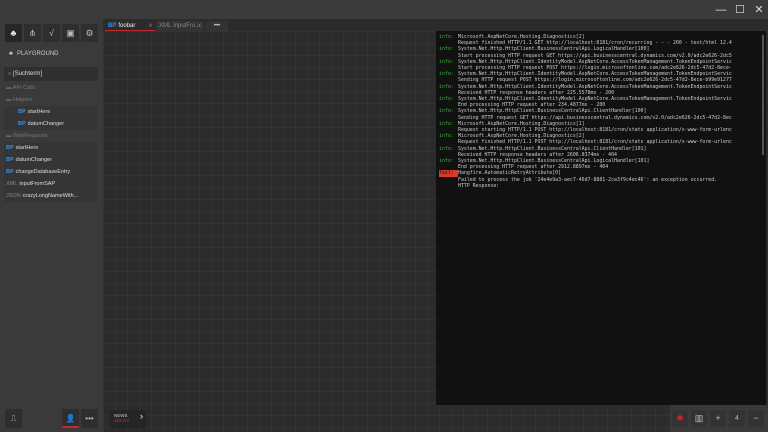 This screenshot has height=432, width=768. What do you see at coordinates (217, 26) in the screenshot?
I see `tabs-more-button: •••` at bounding box center [217, 26].